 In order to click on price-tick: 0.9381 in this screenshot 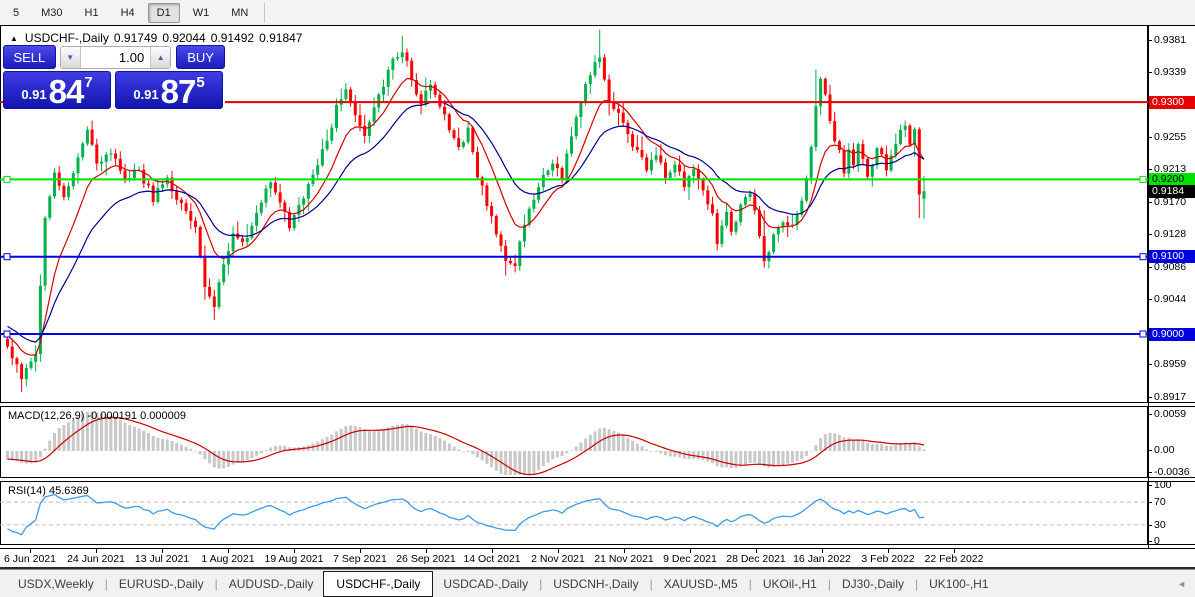, I will do `click(1170, 39)`.